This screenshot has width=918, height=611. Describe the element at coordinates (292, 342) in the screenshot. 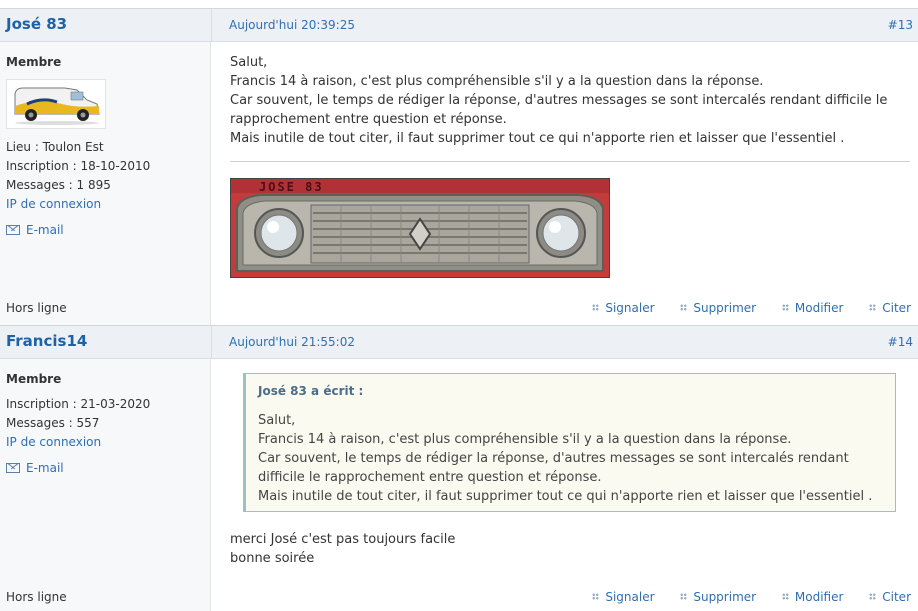

I see `post-date: Aujourd'hui 21:55:02` at that location.